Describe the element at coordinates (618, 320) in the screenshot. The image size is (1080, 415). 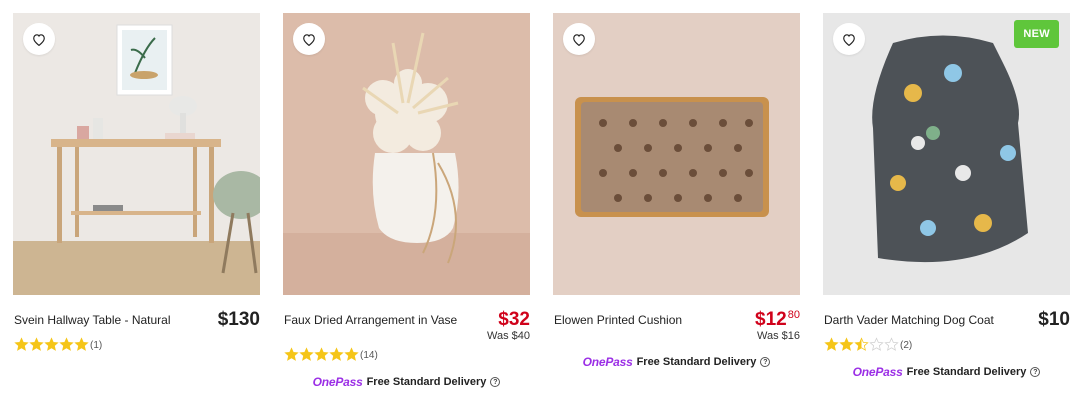
I see `product-title: Elowen Printed Cushion` at that location.